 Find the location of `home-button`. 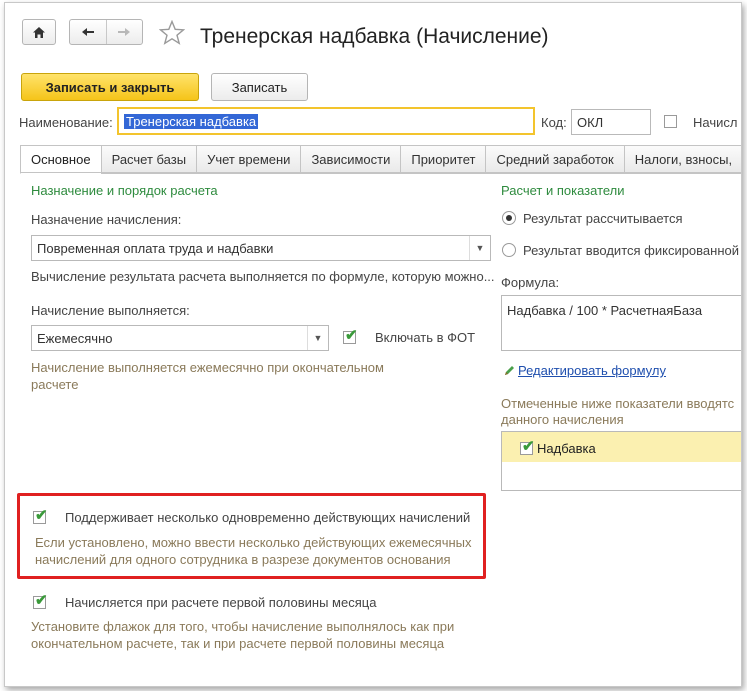

home-button is located at coordinates (39, 32).